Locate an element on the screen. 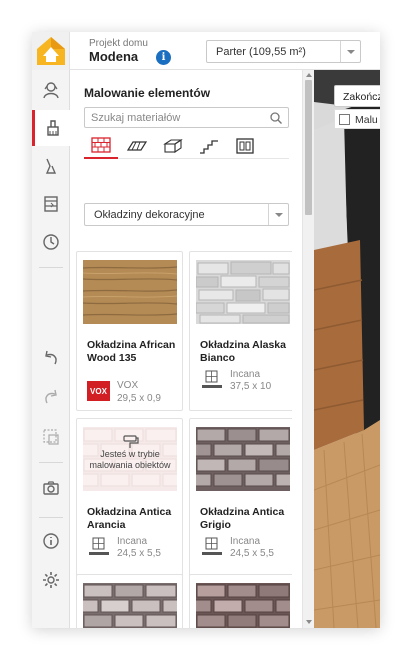 The height and width of the screenshot is (660, 411). info-icon: i is located at coordinates (163, 57).